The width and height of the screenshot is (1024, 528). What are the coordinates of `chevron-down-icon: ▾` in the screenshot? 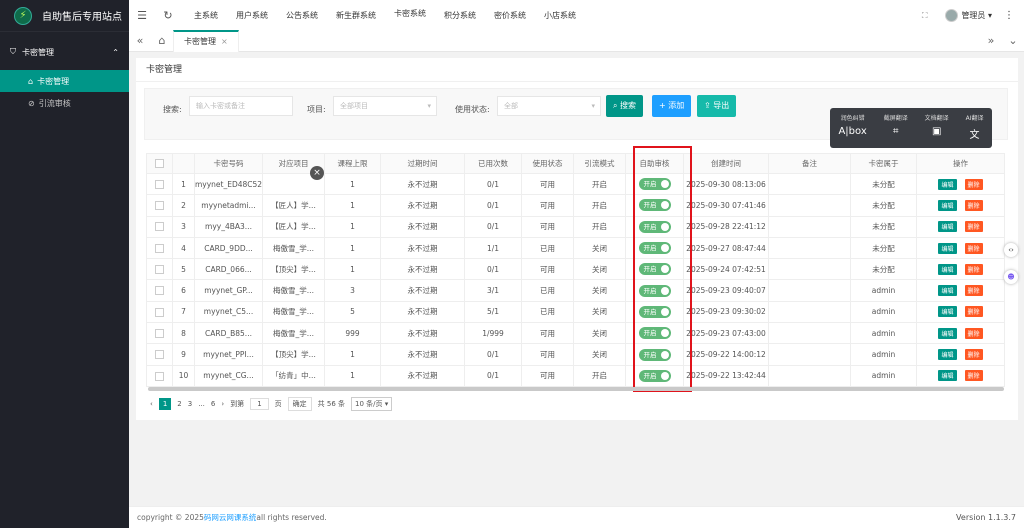 It's located at (429, 106).